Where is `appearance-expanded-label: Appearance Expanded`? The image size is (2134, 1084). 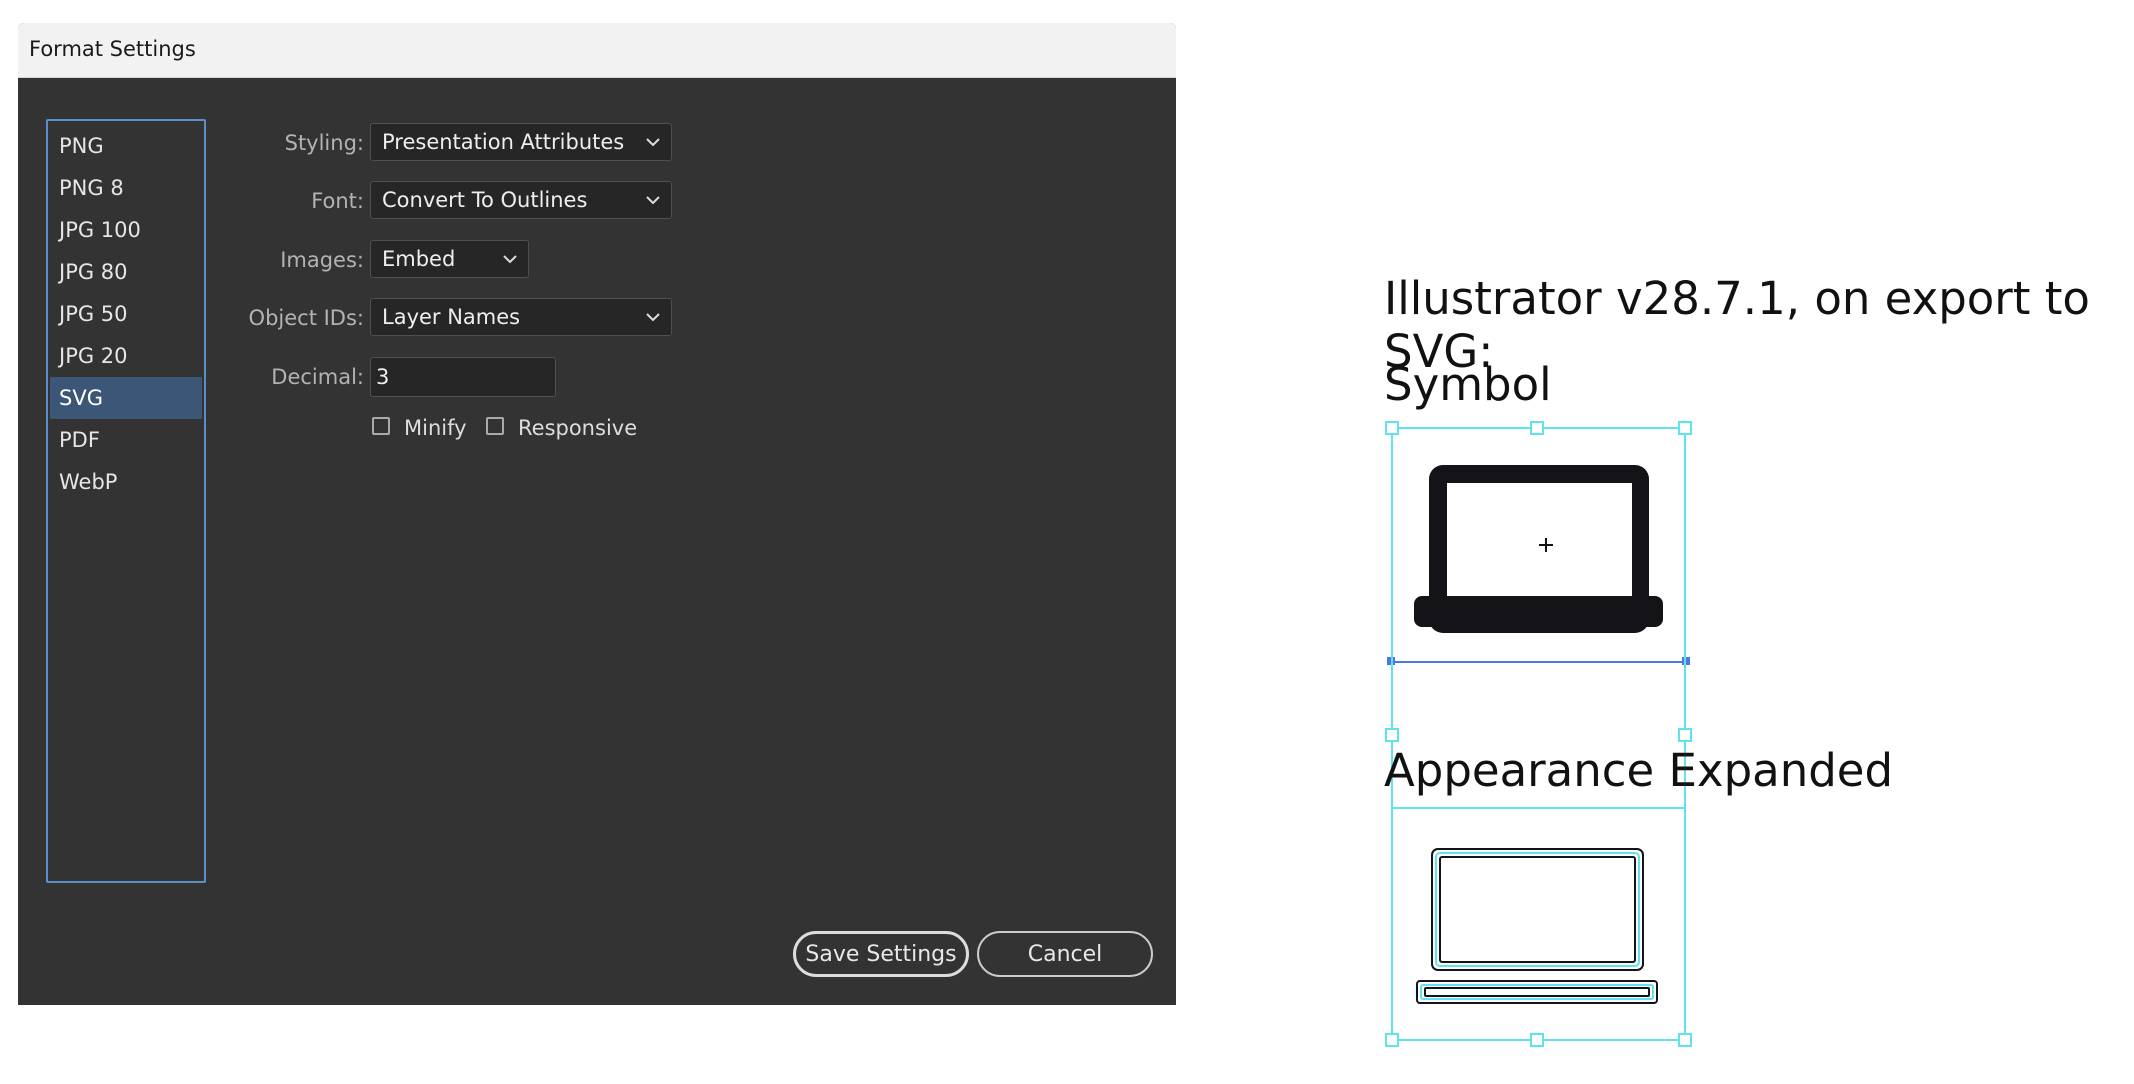 appearance-expanded-label: Appearance Expanded is located at coordinates (1639, 770).